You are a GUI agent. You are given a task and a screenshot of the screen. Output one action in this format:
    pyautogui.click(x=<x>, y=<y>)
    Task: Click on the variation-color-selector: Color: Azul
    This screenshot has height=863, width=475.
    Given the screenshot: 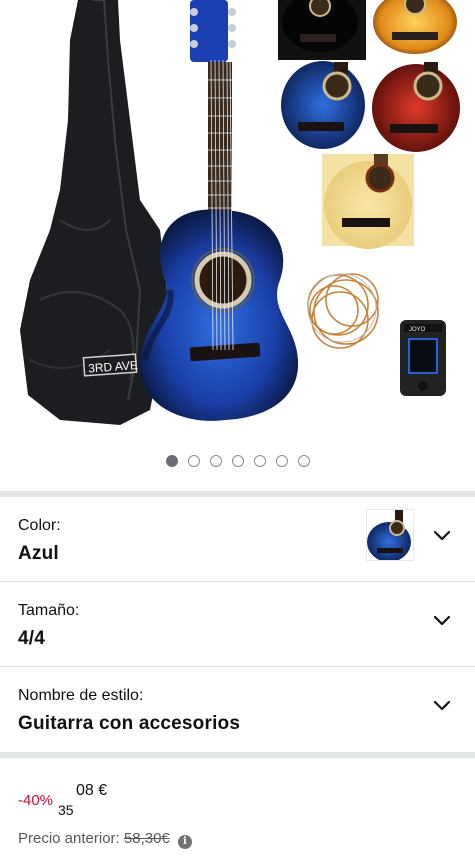 What is the action you would take?
    pyautogui.click(x=237, y=539)
    